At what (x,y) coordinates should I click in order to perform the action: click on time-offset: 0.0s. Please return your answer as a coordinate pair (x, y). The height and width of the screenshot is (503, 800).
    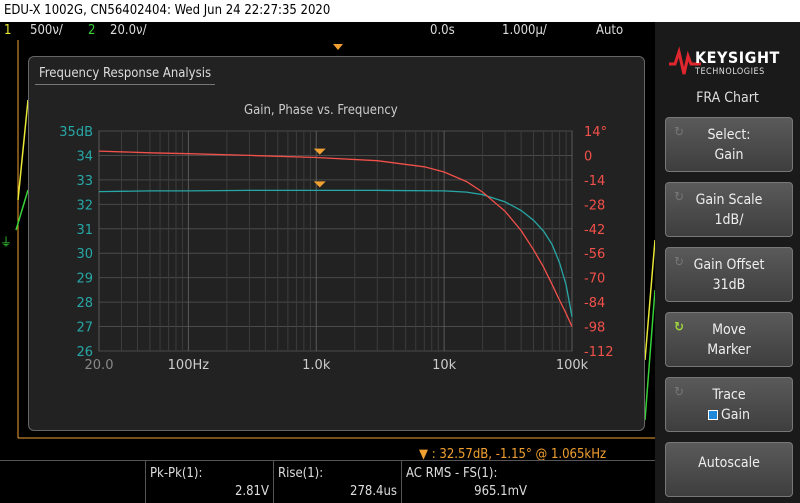
    Looking at the image, I should click on (442, 31).